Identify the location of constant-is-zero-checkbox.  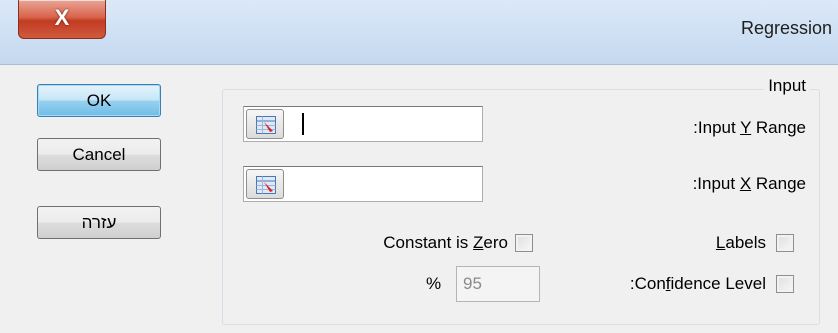
(524, 243).